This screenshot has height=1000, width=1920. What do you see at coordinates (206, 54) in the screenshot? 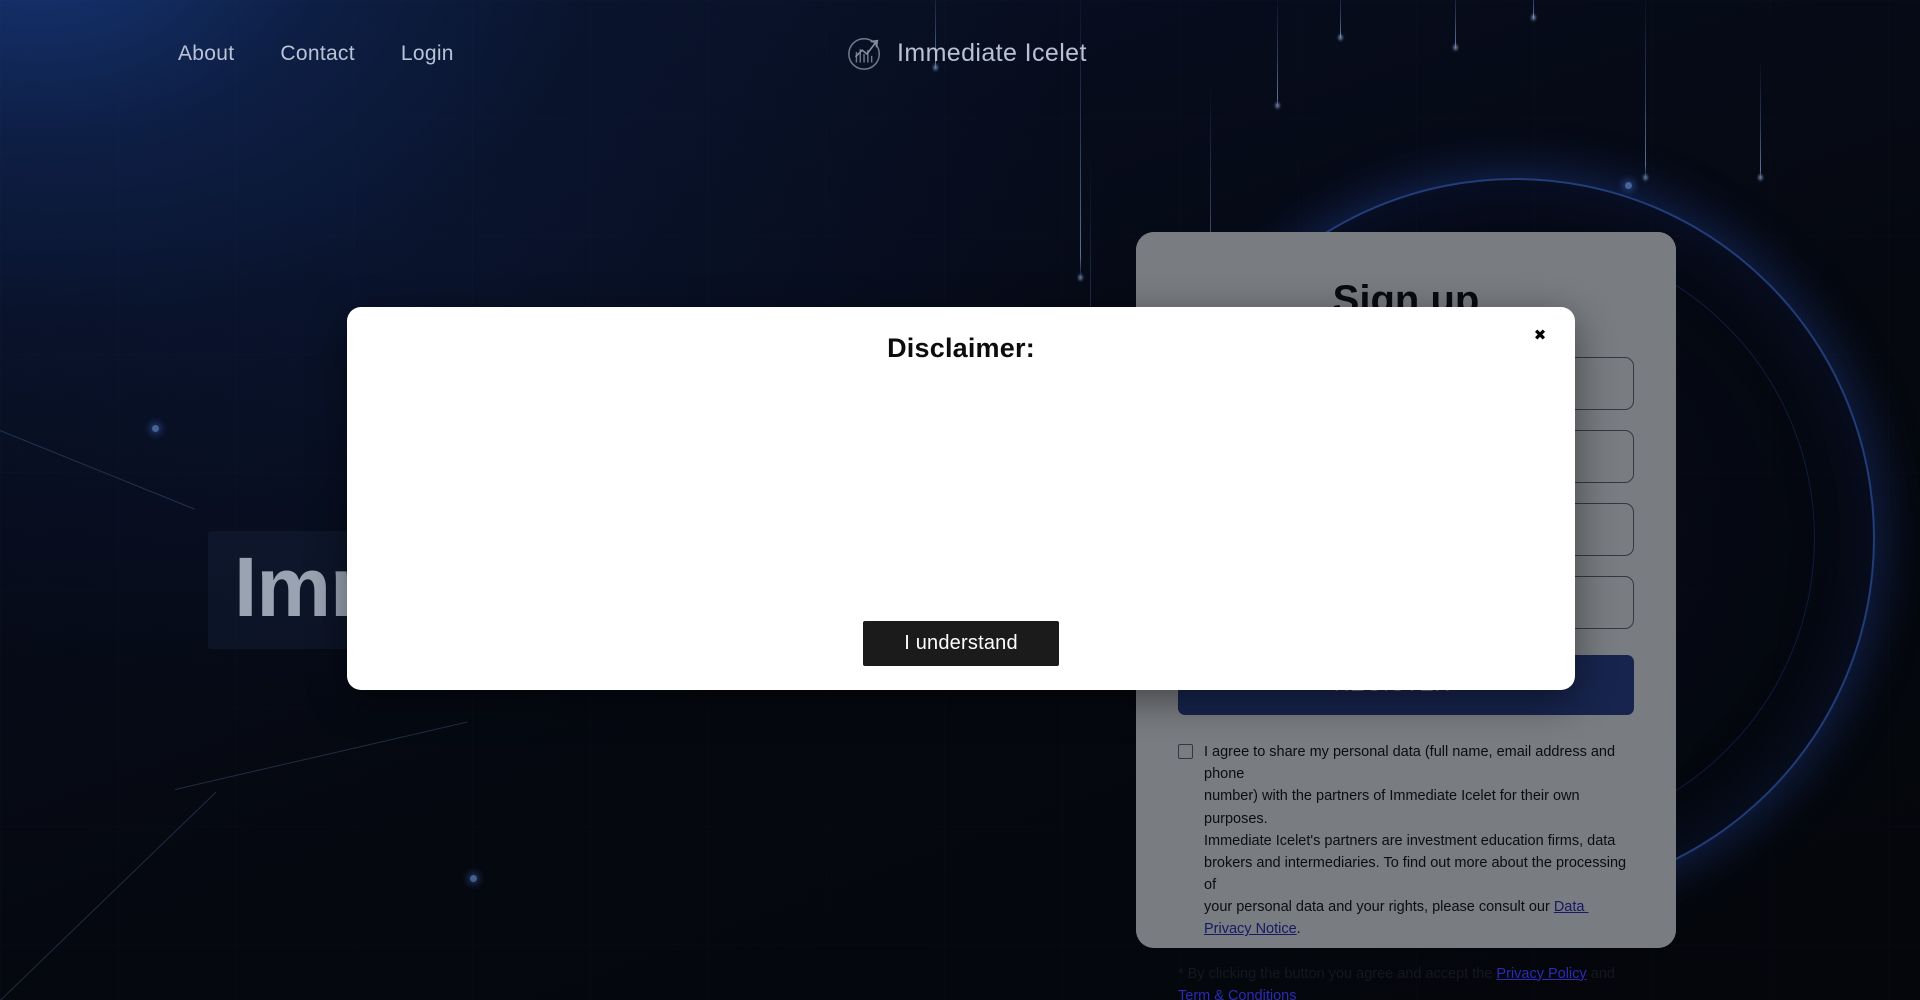
I see `nav-link-about: About` at bounding box center [206, 54].